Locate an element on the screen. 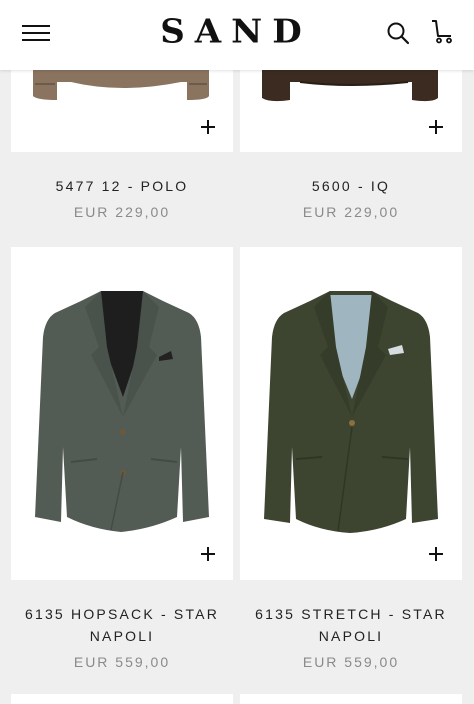 Image resolution: width=474 pixels, height=704 pixels. product-title-line: 6135 HOPSACK - STAR is located at coordinates (122, 614).